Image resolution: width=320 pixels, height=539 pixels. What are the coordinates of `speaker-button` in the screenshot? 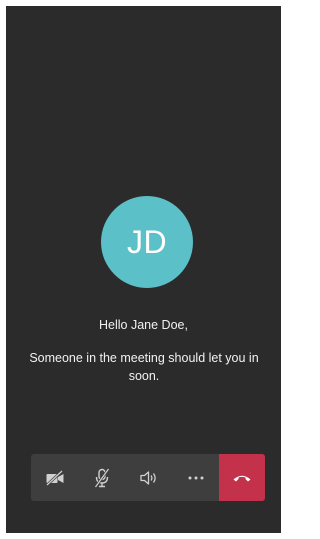 It's located at (148, 477).